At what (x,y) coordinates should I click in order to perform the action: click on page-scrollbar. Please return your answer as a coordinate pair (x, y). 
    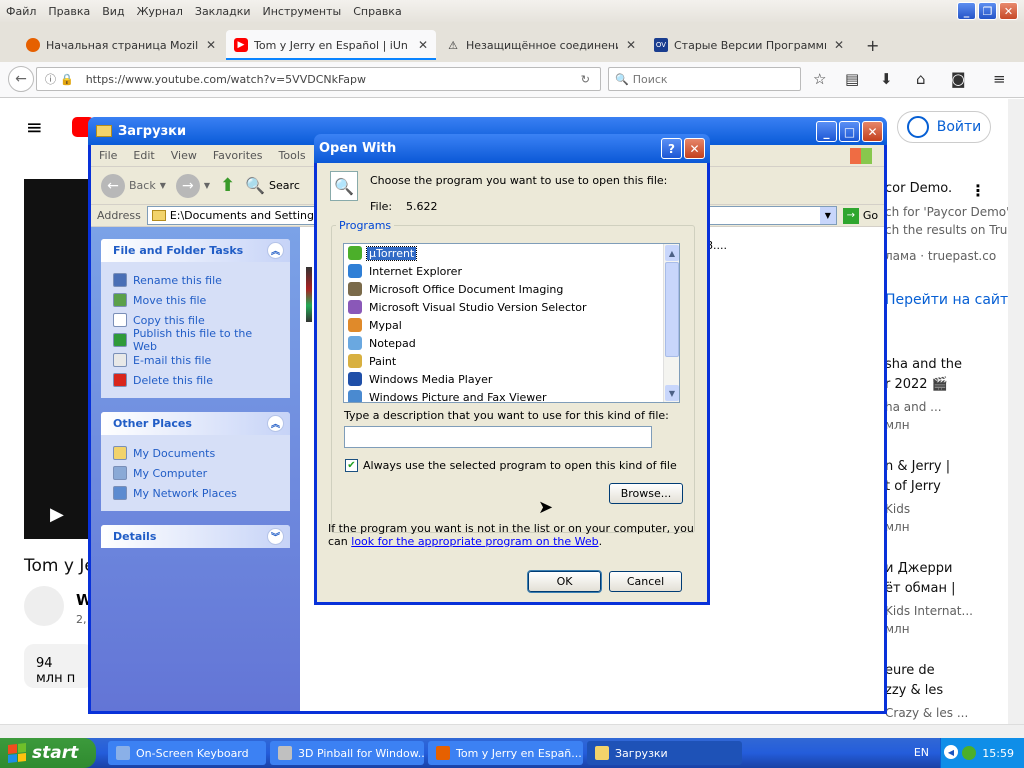
    Looking at the image, I should click on (1016, 411).